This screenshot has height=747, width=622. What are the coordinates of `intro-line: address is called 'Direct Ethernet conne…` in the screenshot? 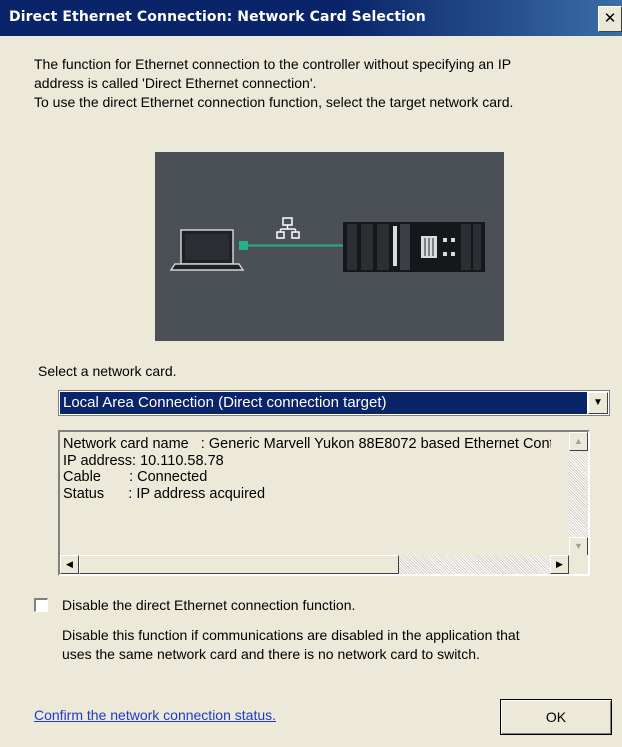 It's located at (175, 83).